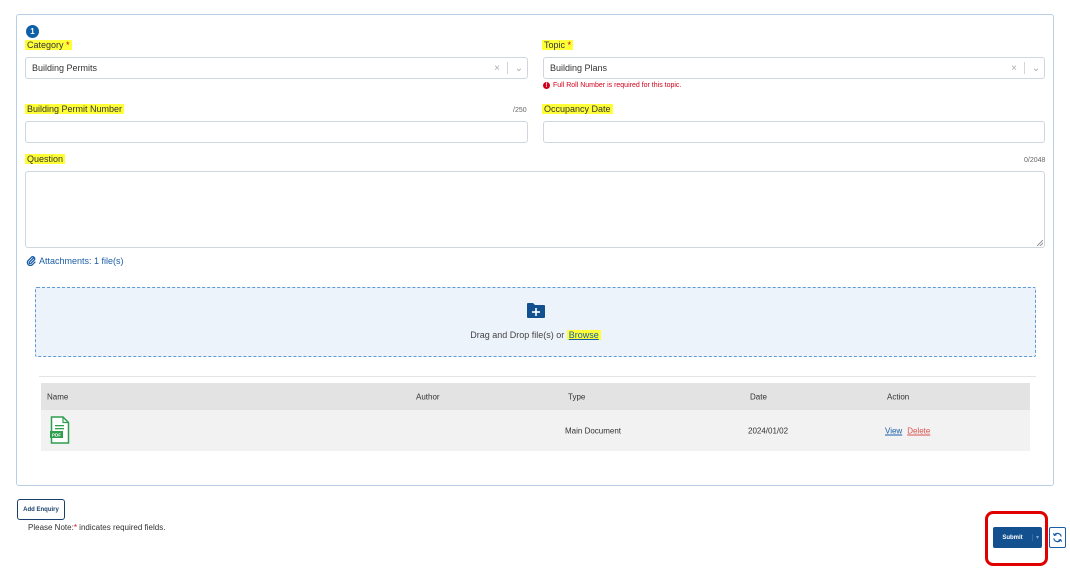  I want to click on folder-plus-icon, so click(536, 310).